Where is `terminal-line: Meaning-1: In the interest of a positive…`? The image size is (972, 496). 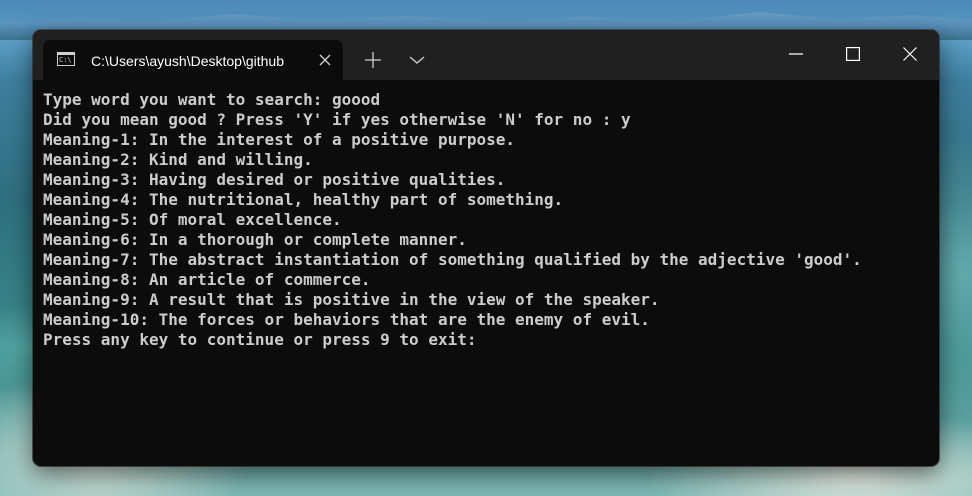 terminal-line: Meaning-1: In the interest of a positive… is located at coordinates (279, 139).